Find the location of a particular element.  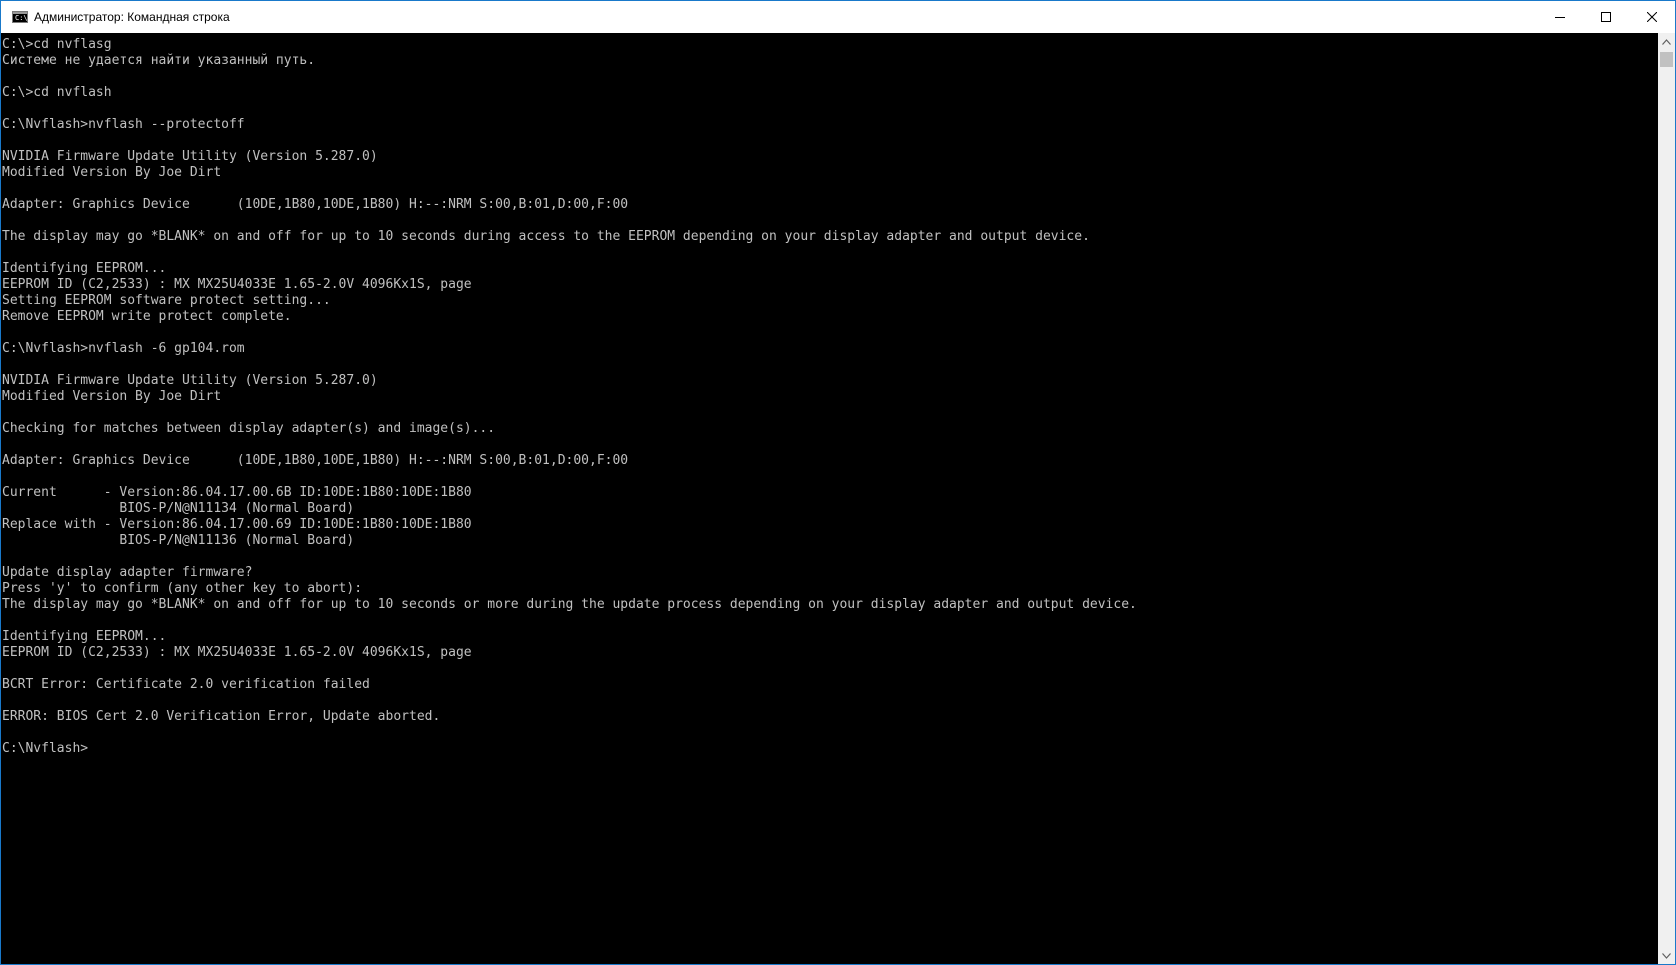

minimize-button is located at coordinates (1560, 17).